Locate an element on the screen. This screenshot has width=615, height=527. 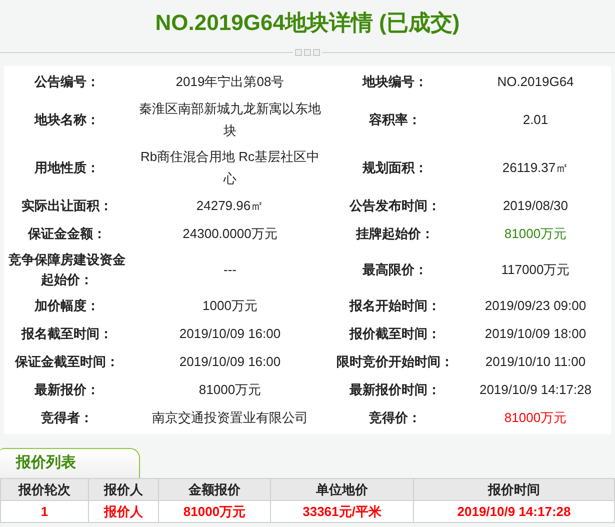
field-label: 挂牌起始价： is located at coordinates (394, 234).